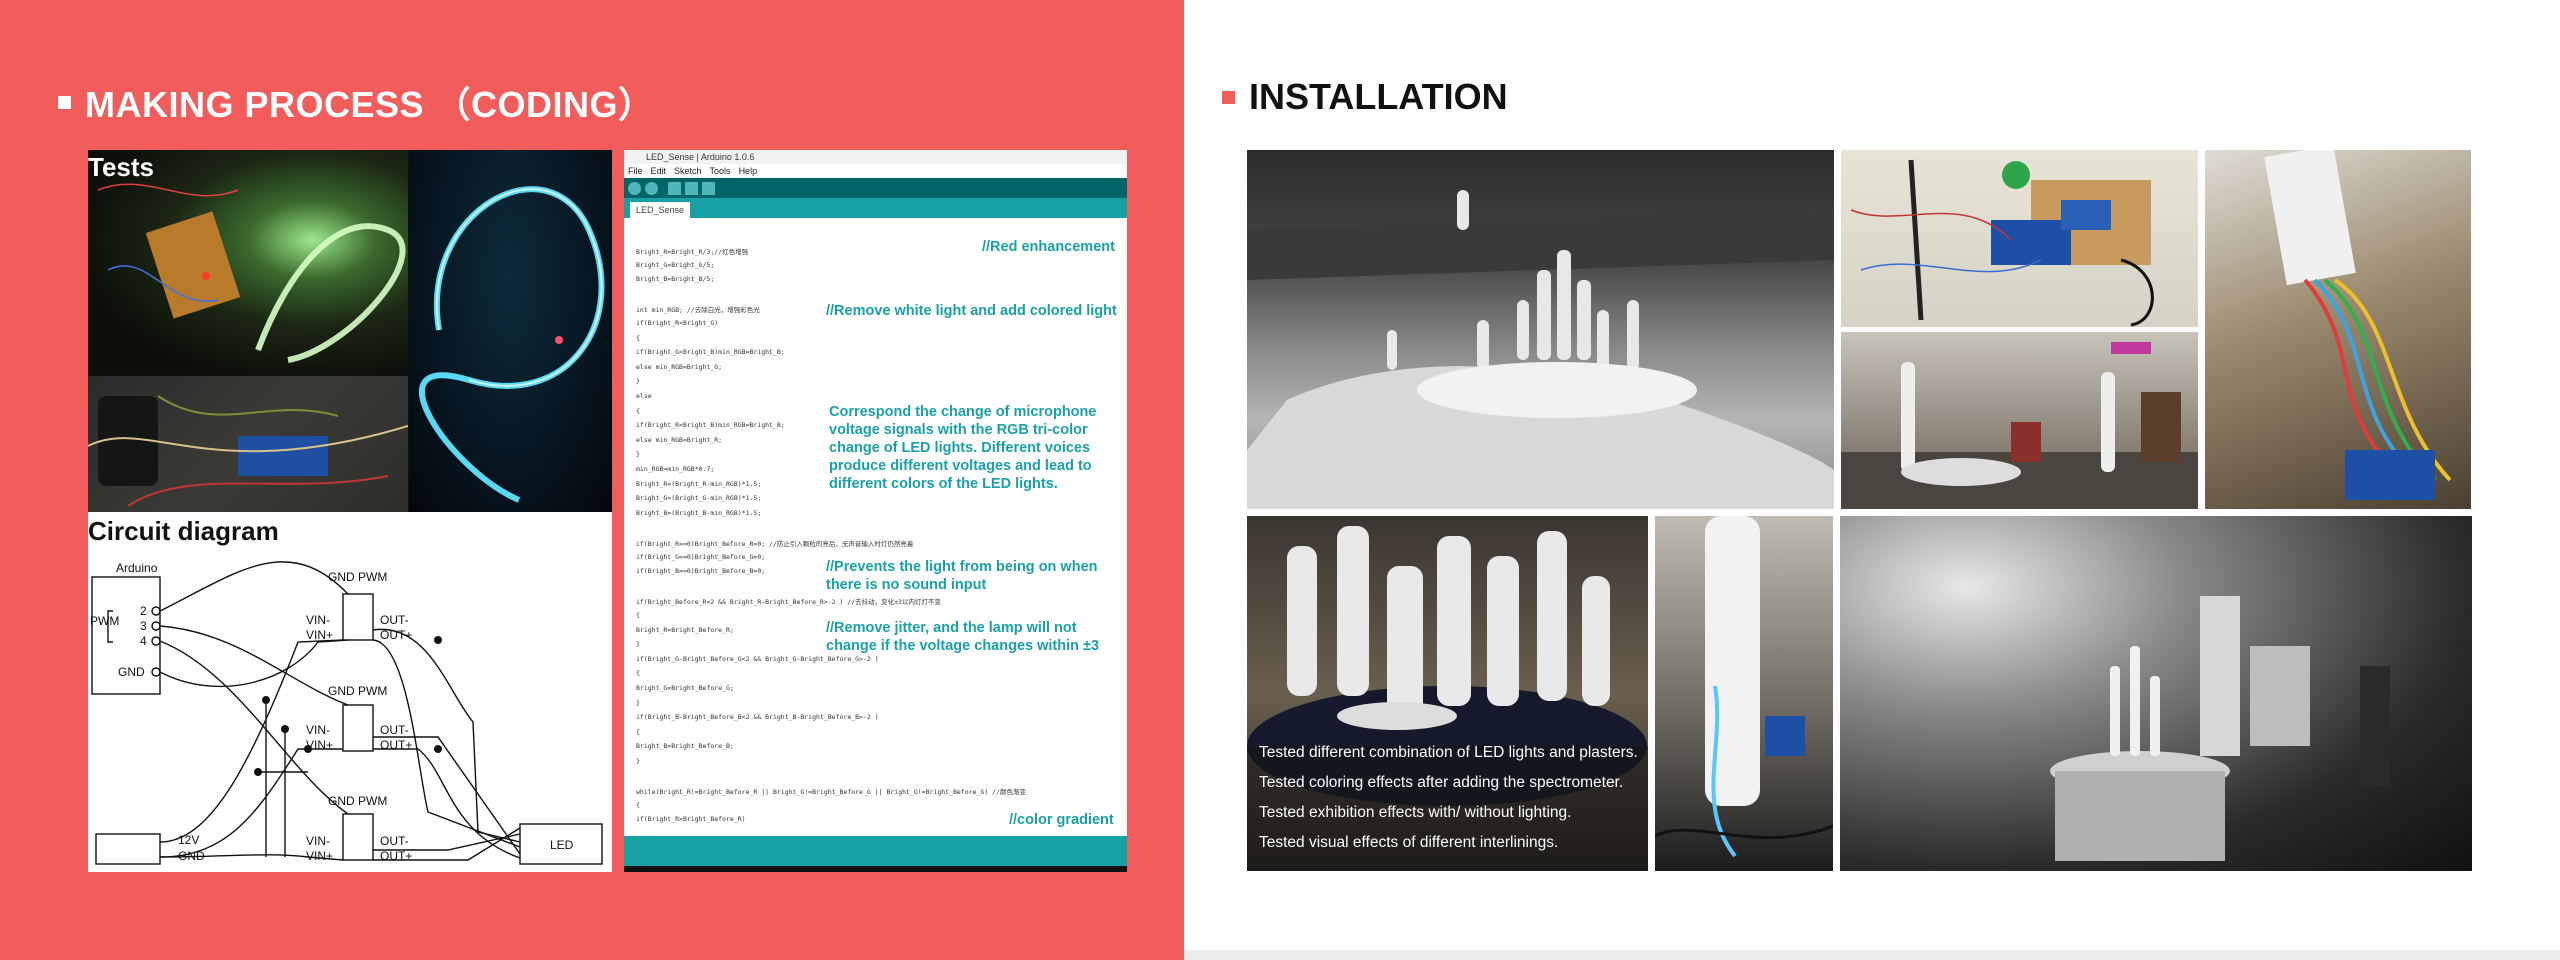  I want to click on led-wiring-graphic, so click(2358, 325).